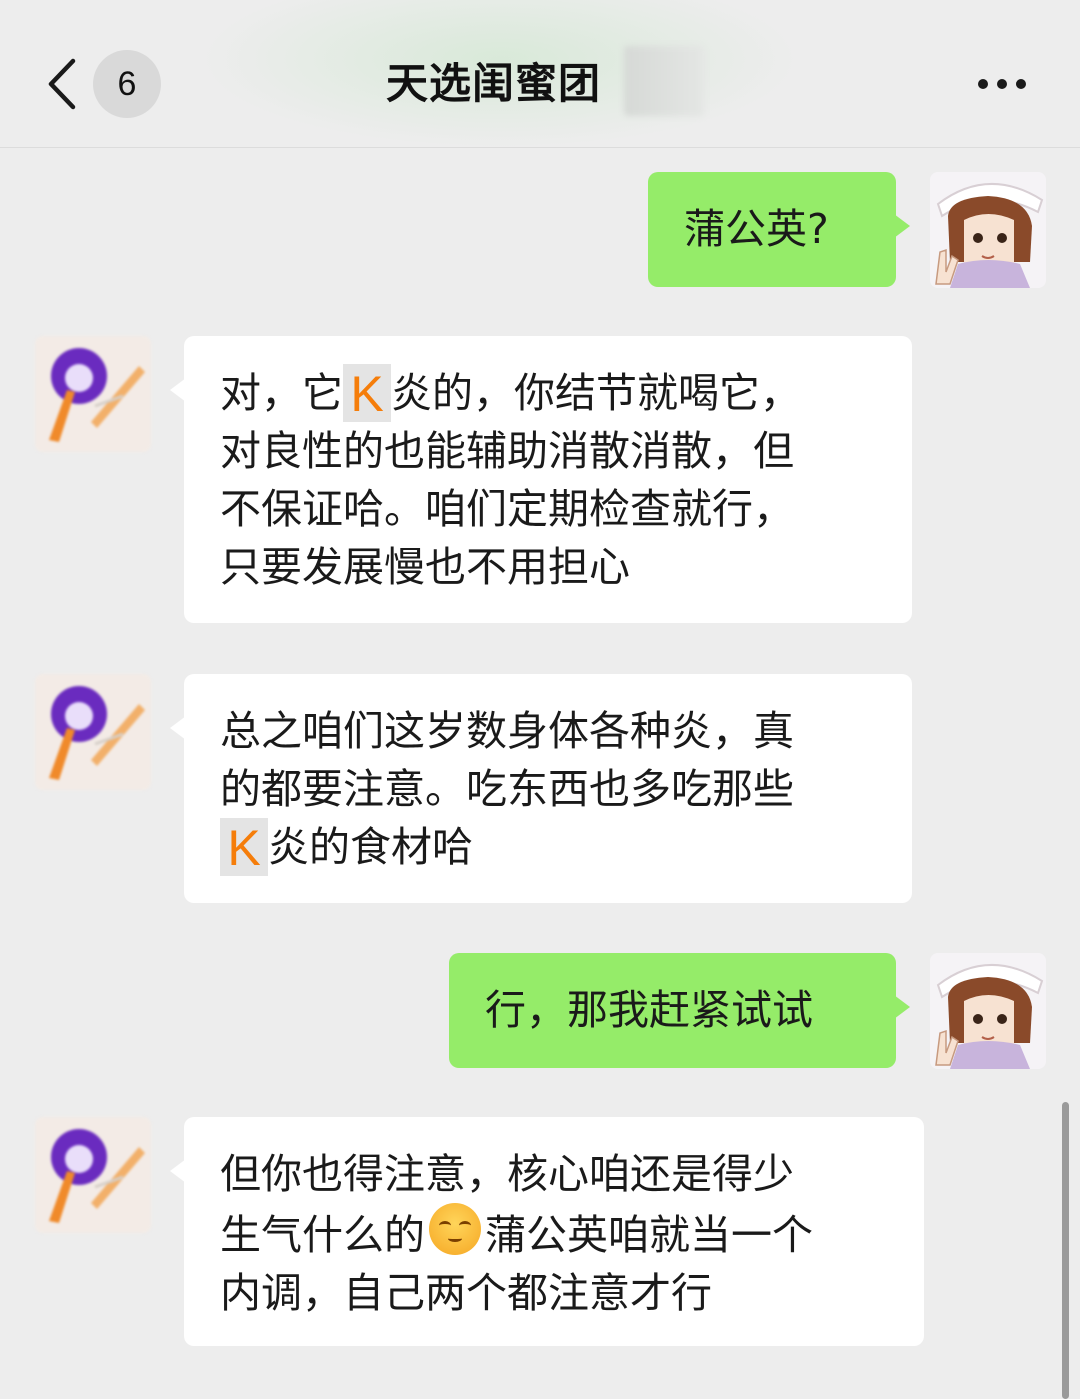  What do you see at coordinates (370, 847) in the screenshot?
I see `message-text: 炎的食材哈` at bounding box center [370, 847].